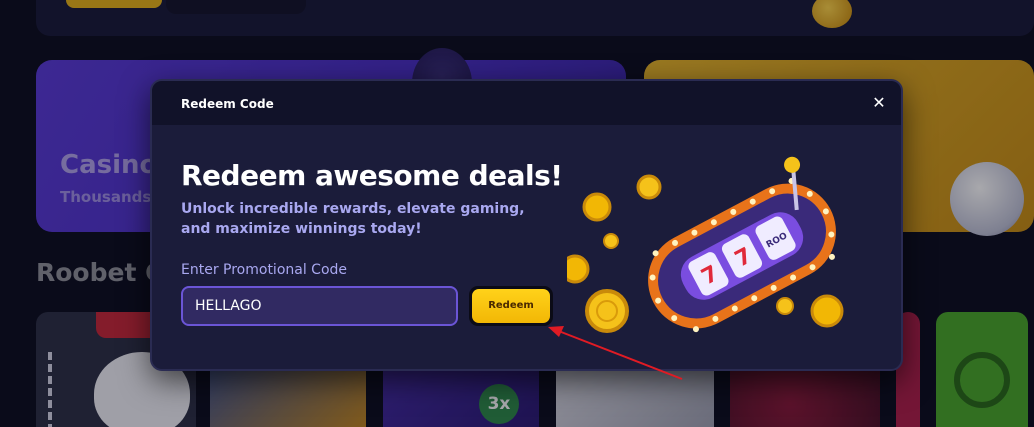 The image size is (1034, 427). I want to click on modal-header: Redeem Code ✕, so click(526, 103).